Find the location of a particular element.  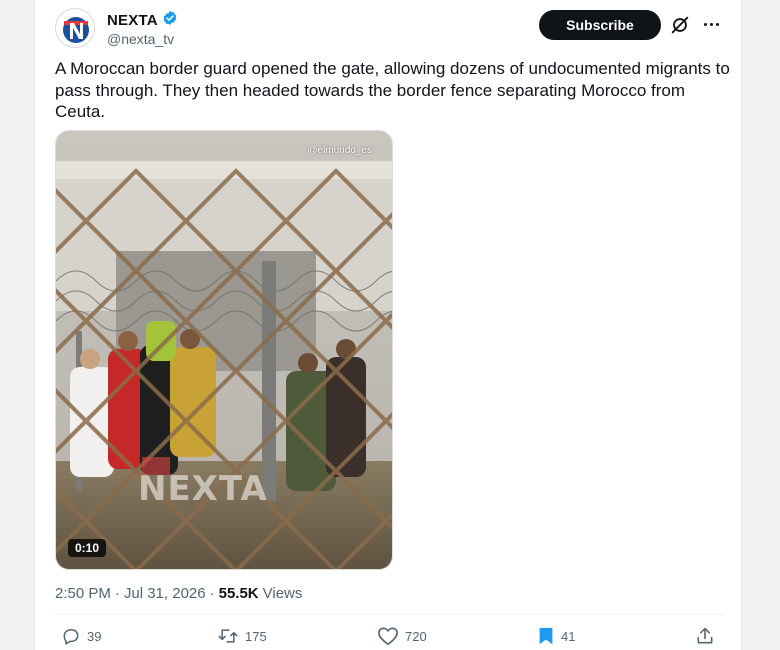

views-count: 55.5K is located at coordinates (238, 593).